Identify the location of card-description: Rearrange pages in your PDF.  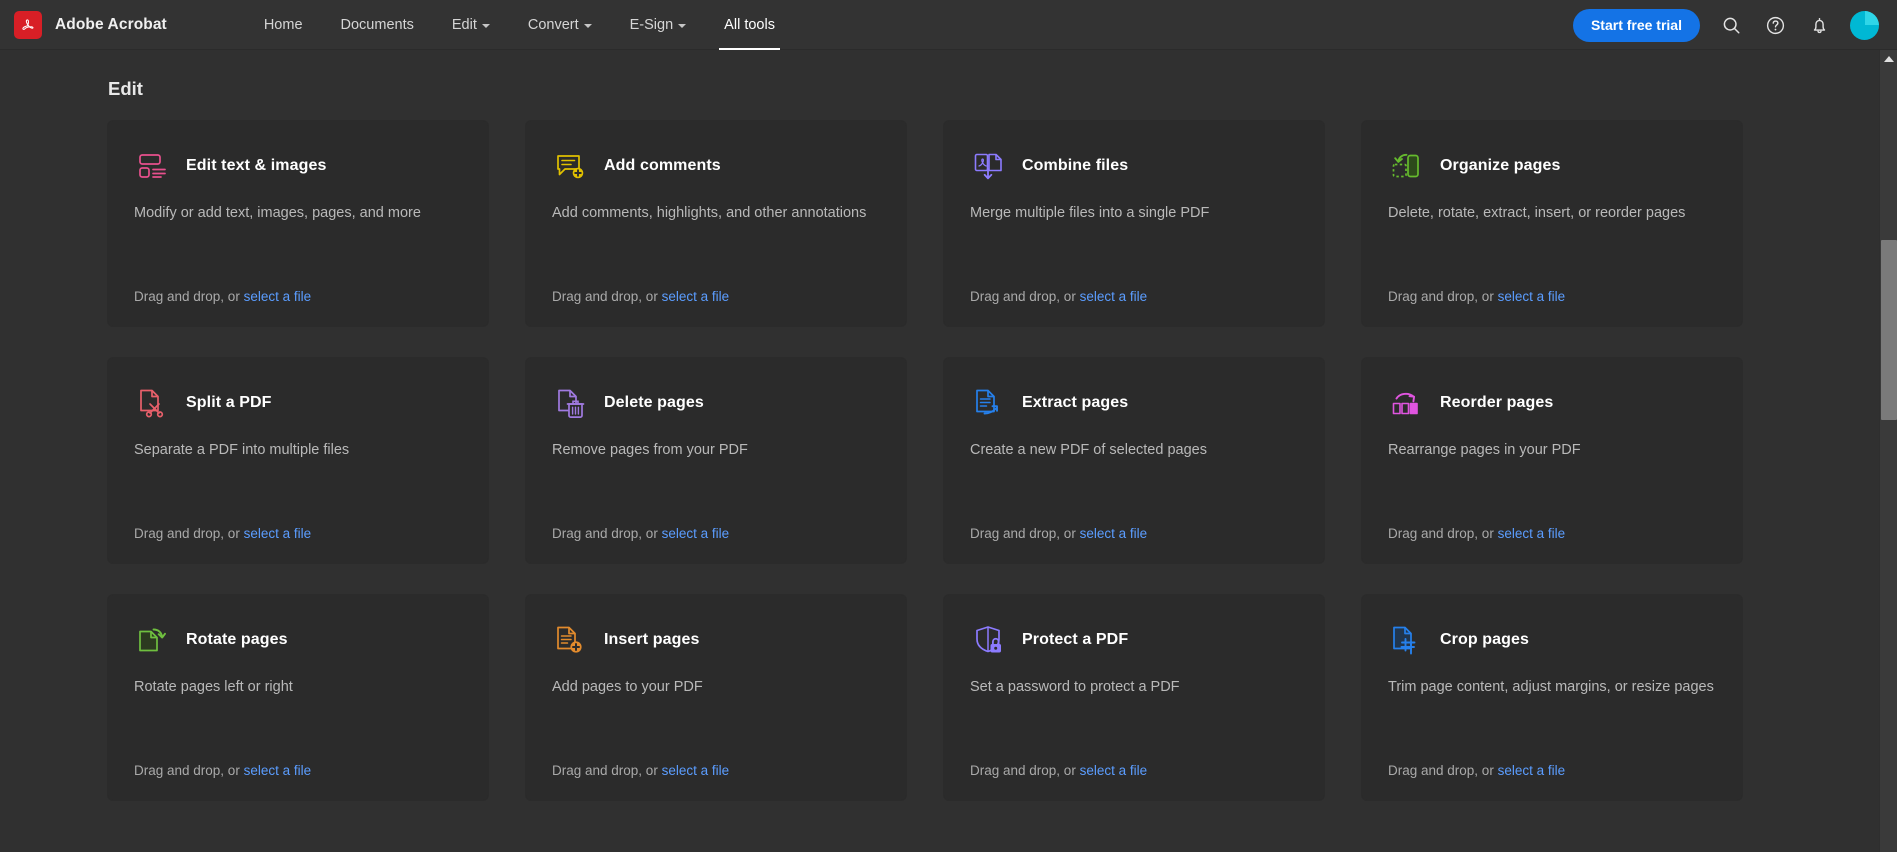
(1484, 450).